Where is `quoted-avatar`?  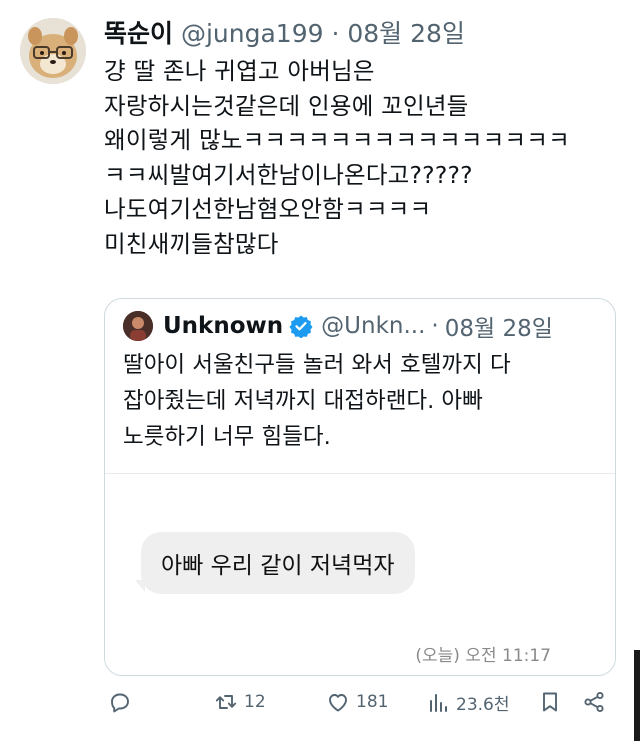
quoted-avatar is located at coordinates (138, 326).